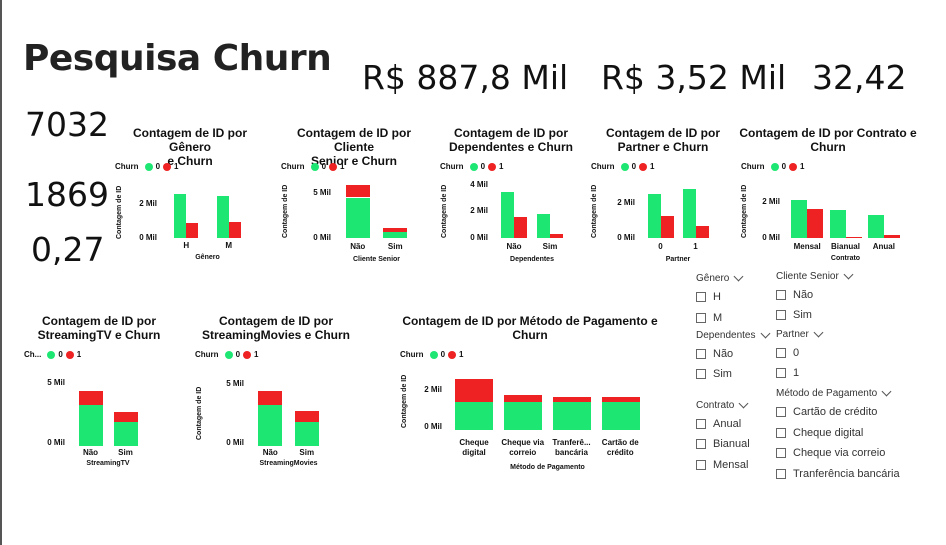 The image size is (946, 545). What do you see at coordinates (52, 354) in the screenshot?
I see `chart-legend: Ch... 0 1` at bounding box center [52, 354].